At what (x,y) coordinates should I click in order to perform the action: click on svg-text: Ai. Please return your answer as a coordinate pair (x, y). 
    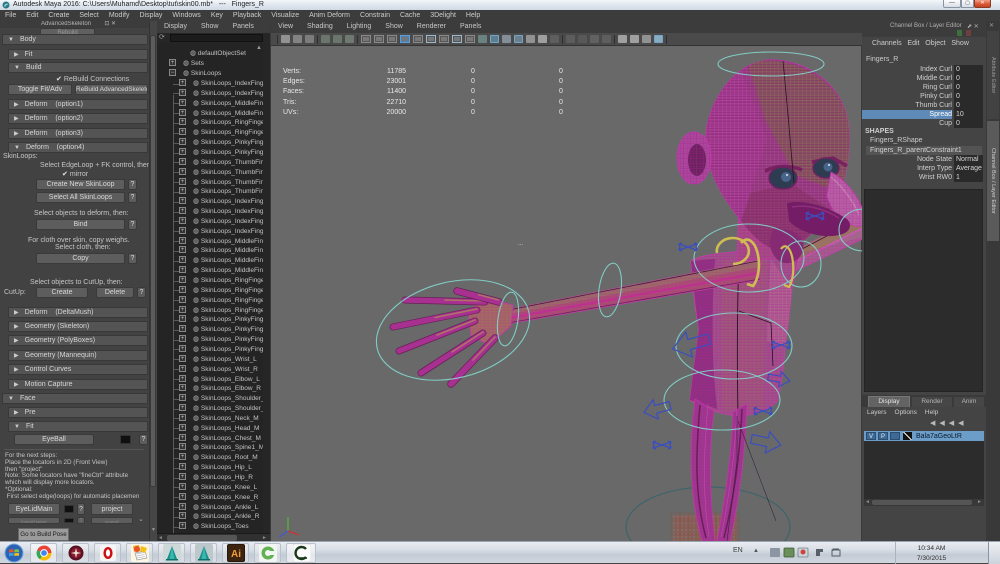
    Looking at the image, I should click on (236, 554).